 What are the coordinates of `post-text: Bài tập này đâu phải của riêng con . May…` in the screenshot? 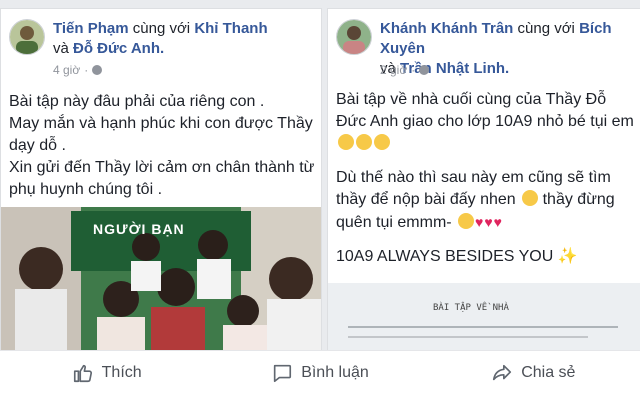 It's located at (162, 146).